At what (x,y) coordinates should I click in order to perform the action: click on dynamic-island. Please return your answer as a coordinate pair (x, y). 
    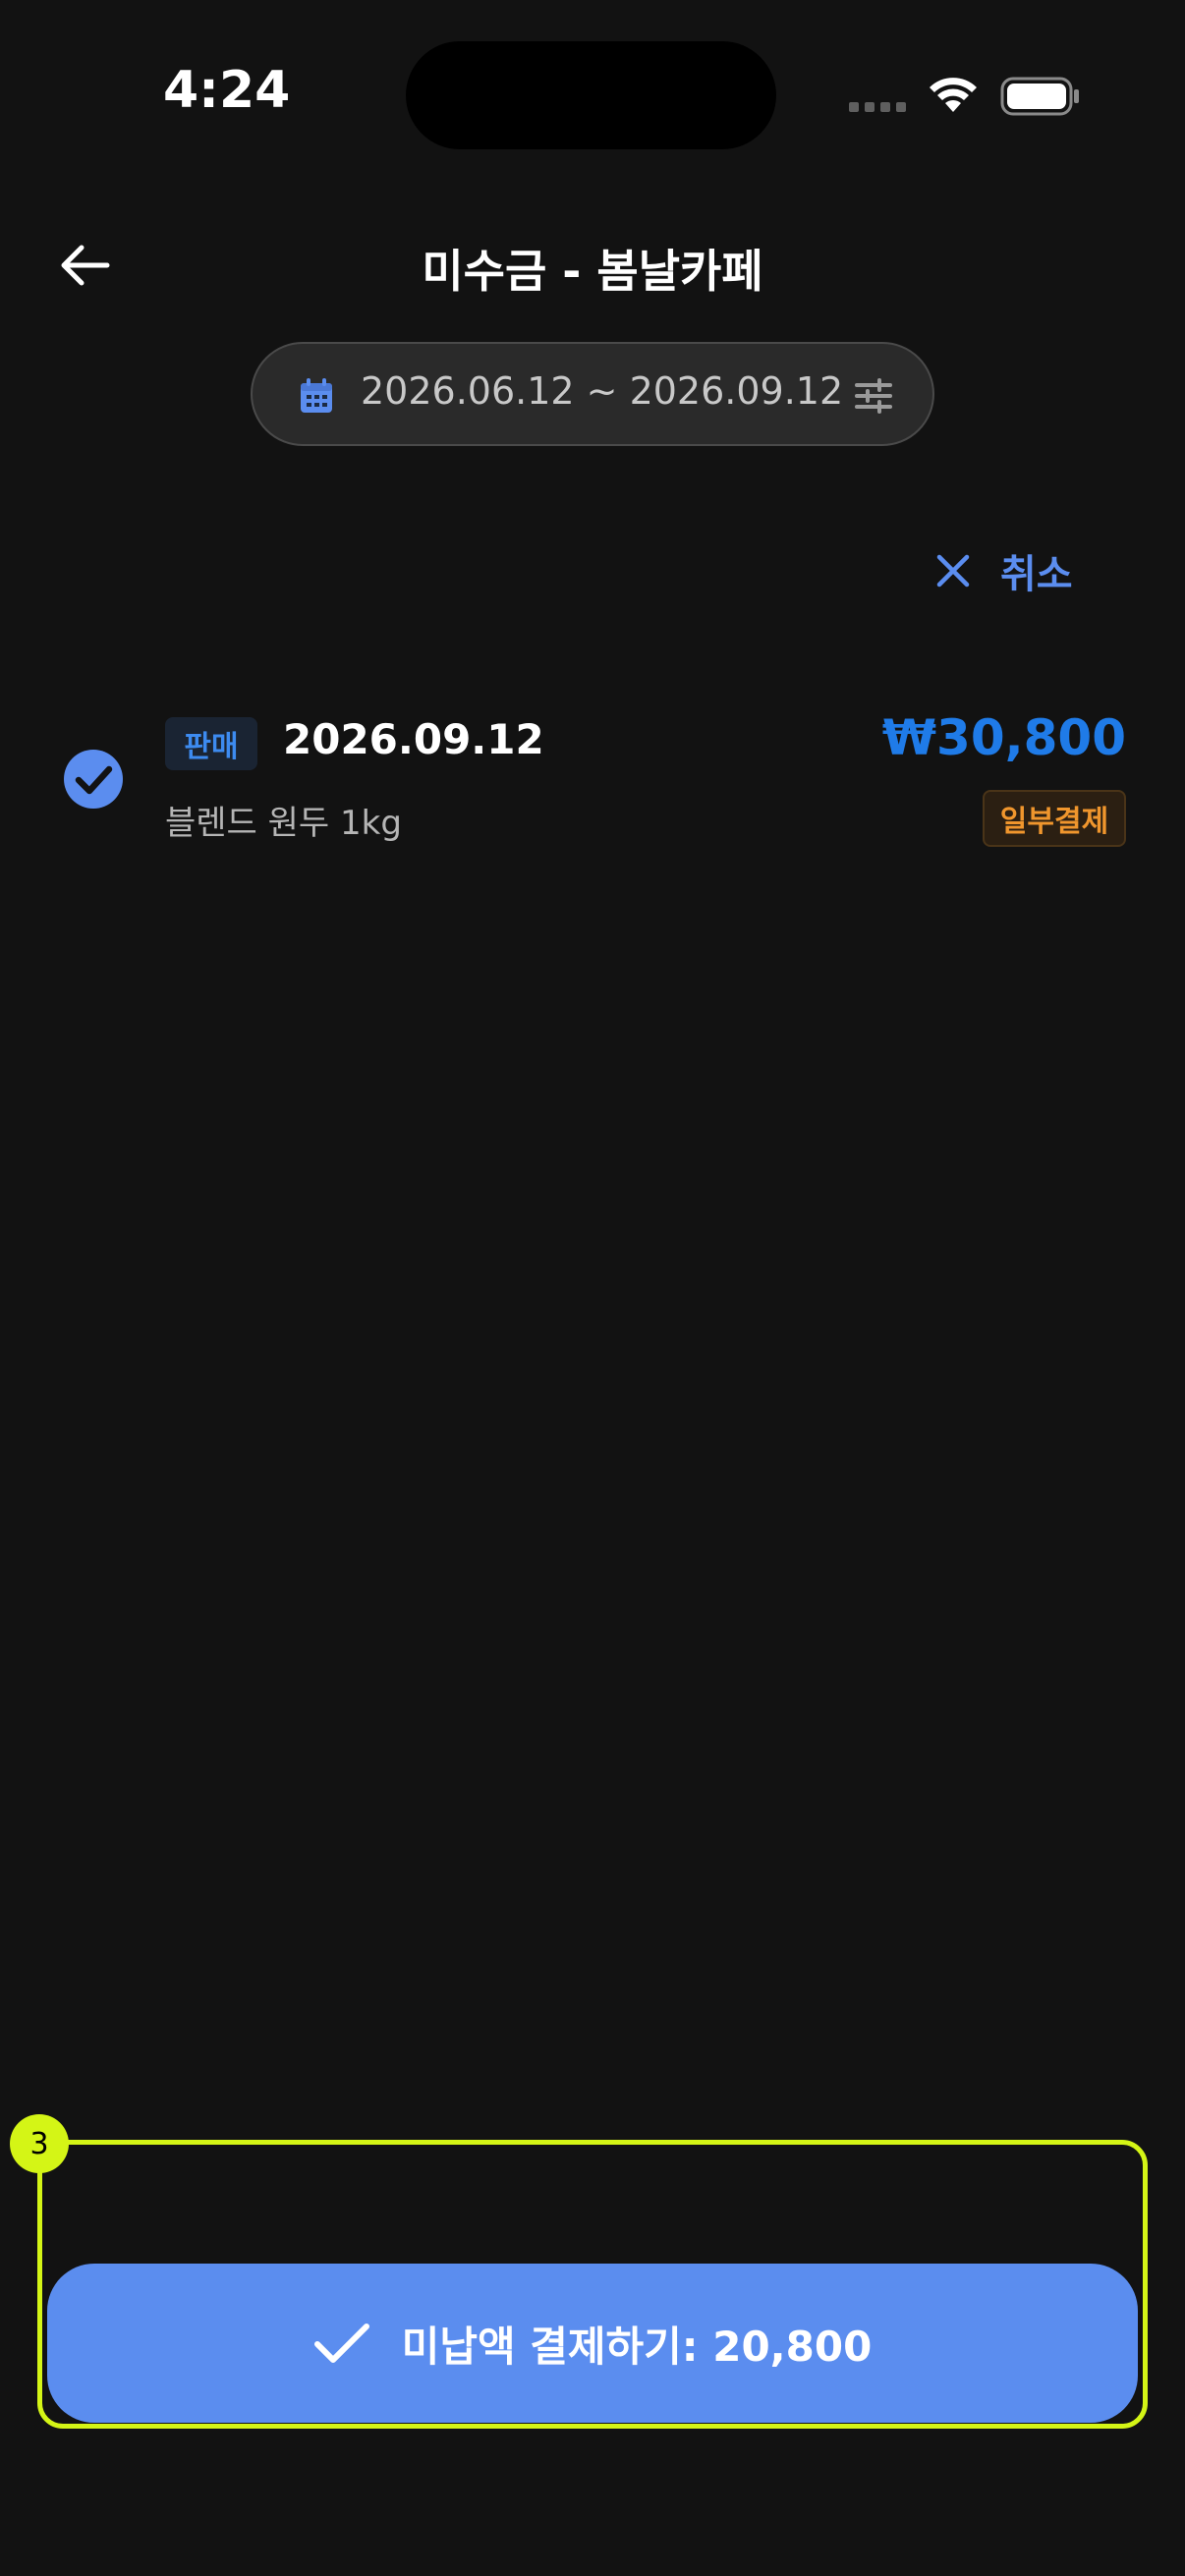
    Looking at the image, I should click on (591, 95).